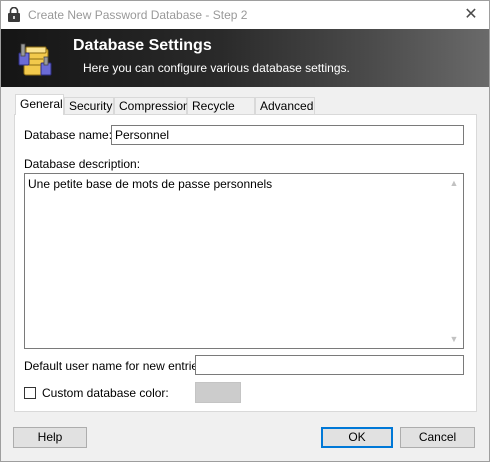 This screenshot has height=462, width=490. Describe the element at coordinates (35, 59) in the screenshot. I see `database-settings-icon` at that location.